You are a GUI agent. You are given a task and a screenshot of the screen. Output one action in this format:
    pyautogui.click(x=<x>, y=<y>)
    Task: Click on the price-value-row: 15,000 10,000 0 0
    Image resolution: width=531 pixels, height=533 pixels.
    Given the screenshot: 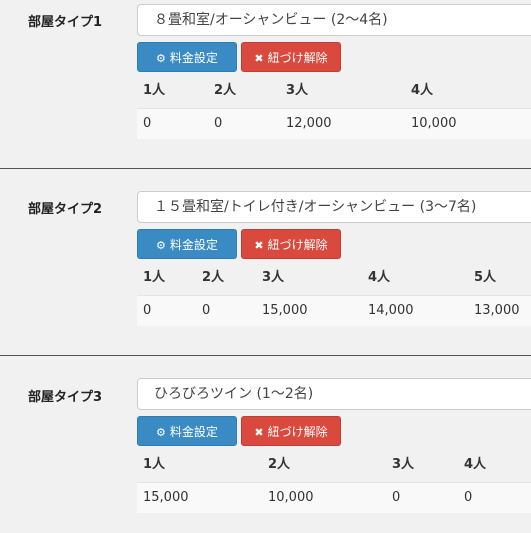 What is the action you would take?
    pyautogui.click(x=334, y=497)
    